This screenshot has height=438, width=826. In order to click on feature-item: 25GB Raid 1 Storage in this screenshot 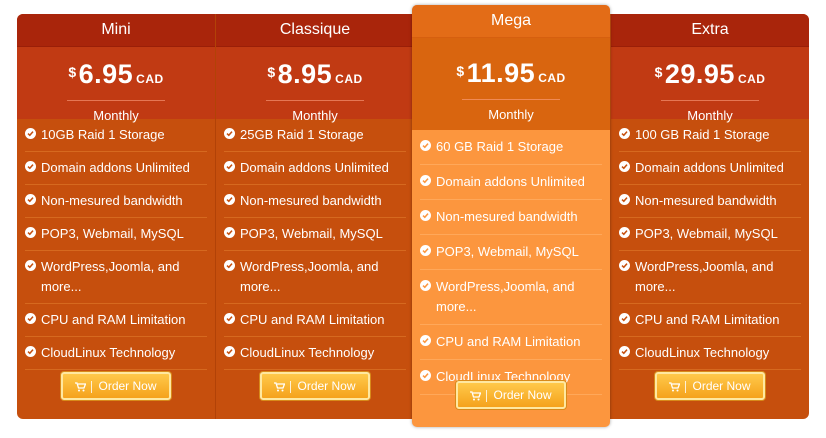, I will do `click(315, 135)`.